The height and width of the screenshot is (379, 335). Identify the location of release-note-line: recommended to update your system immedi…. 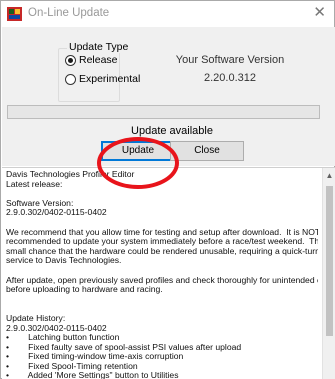
(162, 242).